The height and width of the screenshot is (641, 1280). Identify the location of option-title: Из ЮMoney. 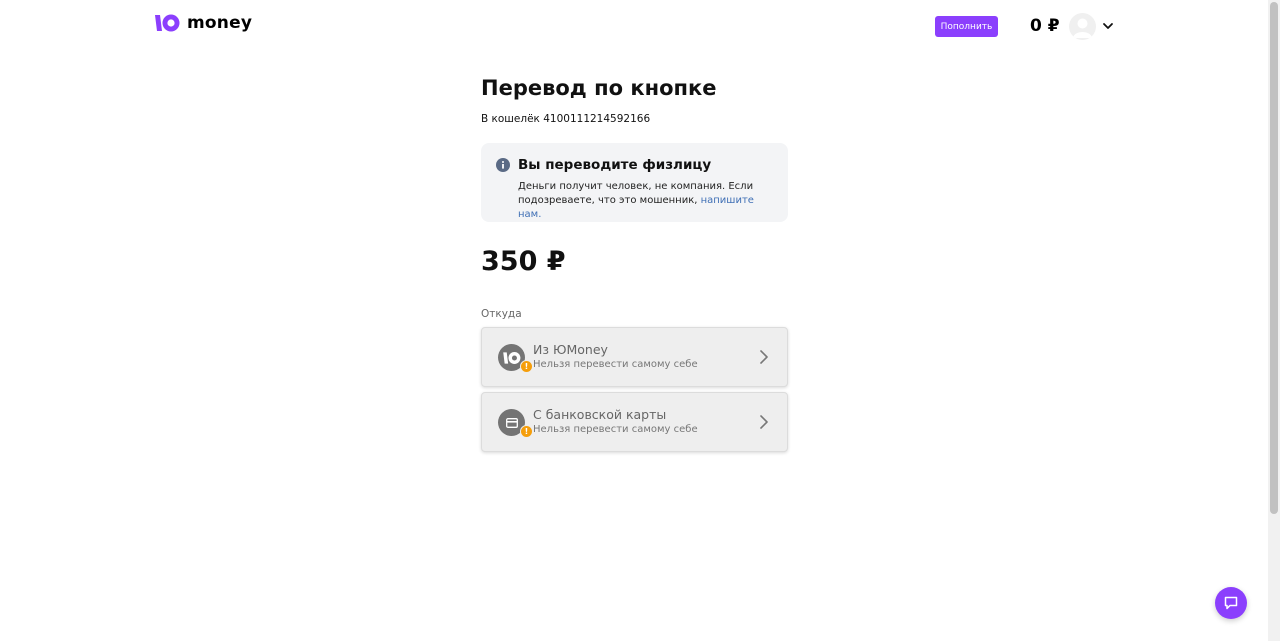
(570, 349).